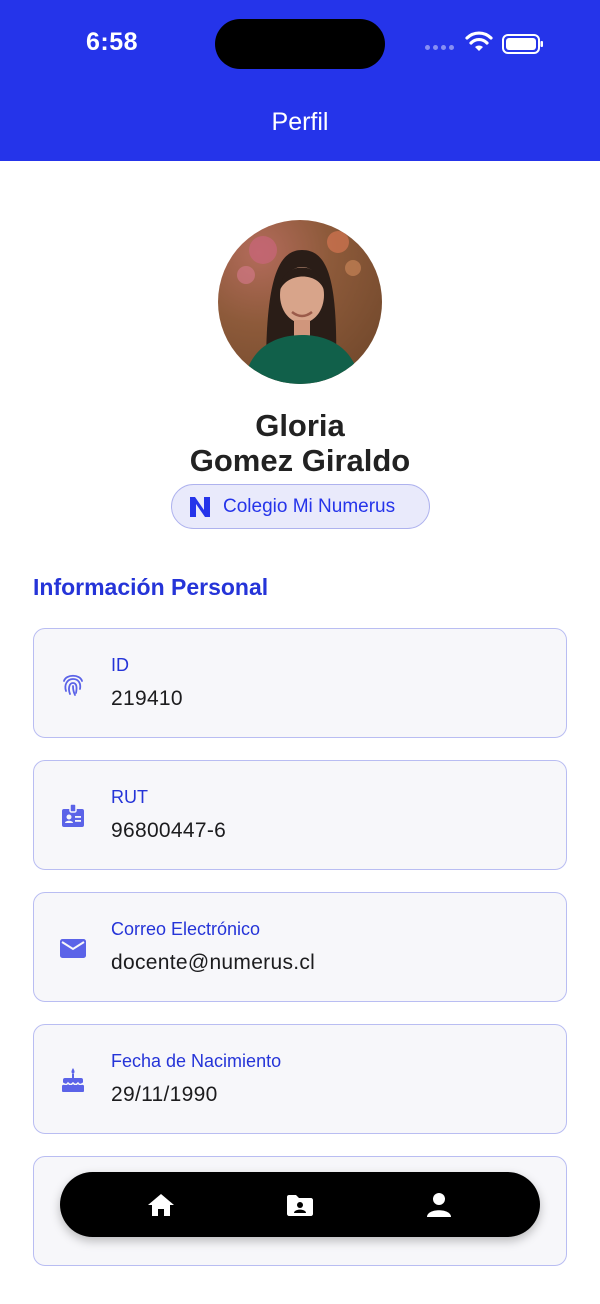 This screenshot has width=600, height=1304. Describe the element at coordinates (169, 830) in the screenshot. I see `field-value-rut: 96800447-6` at that location.